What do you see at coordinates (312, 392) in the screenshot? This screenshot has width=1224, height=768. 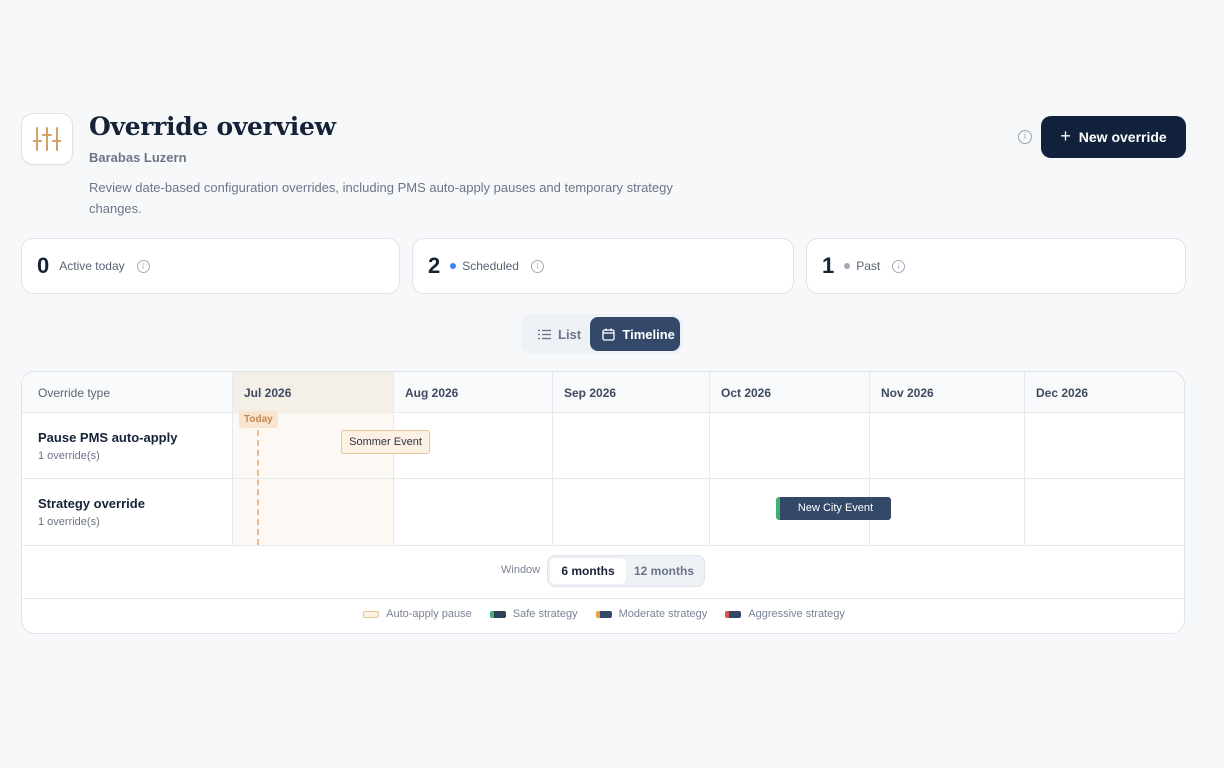 I see `month-header: Jul 2026` at bounding box center [312, 392].